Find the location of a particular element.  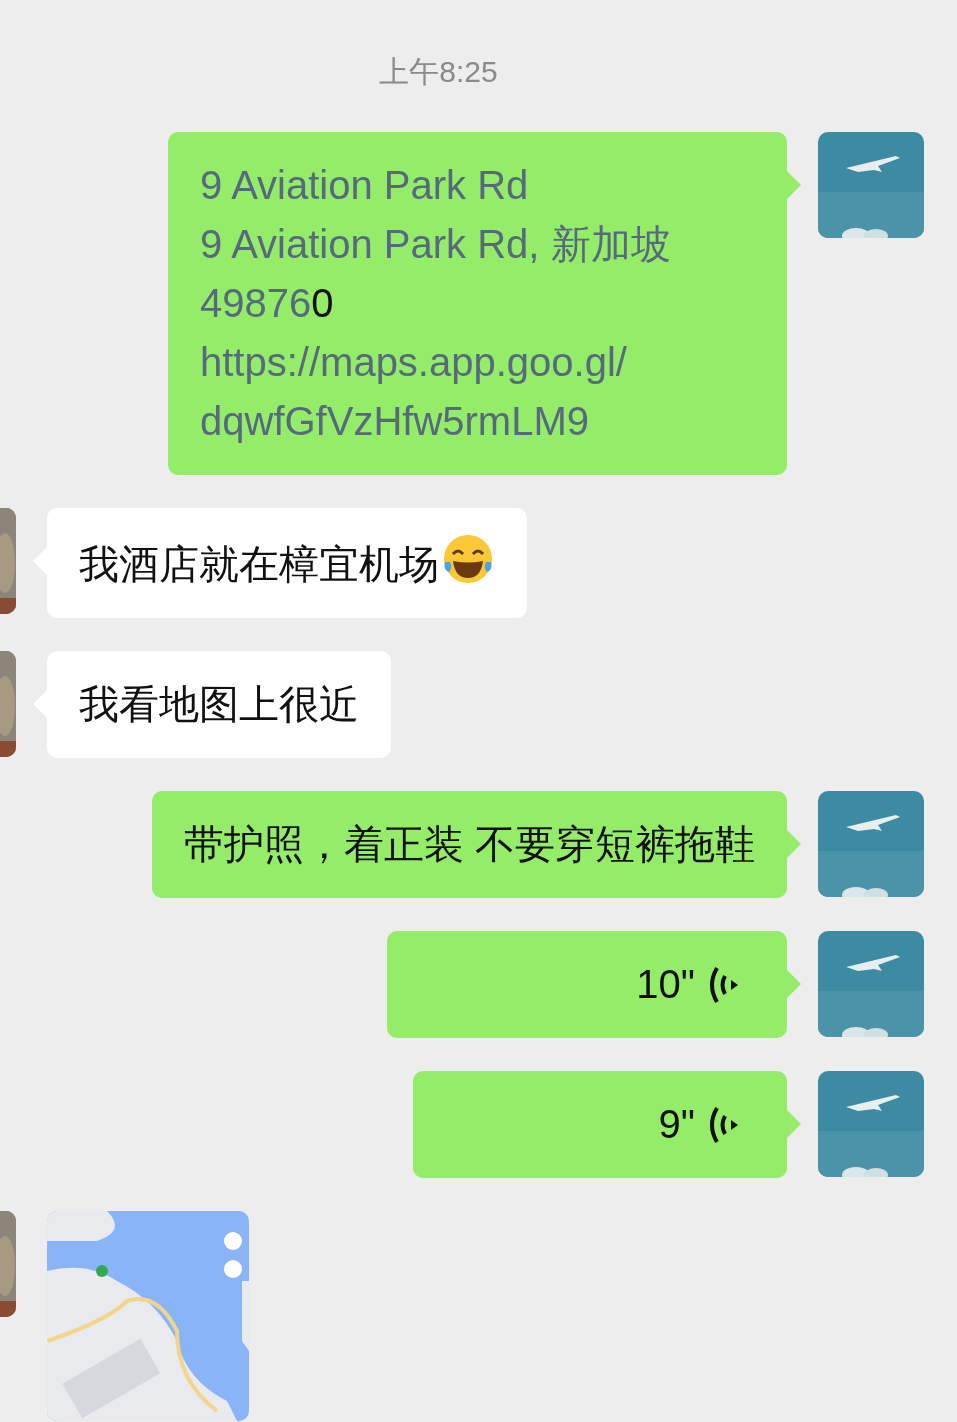

voice-duration: 9" is located at coordinates (676, 1124).